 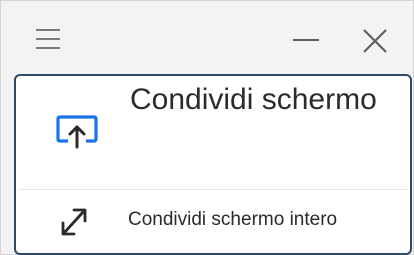 I want to click on expand-diagonal-icon, so click(x=74, y=223).